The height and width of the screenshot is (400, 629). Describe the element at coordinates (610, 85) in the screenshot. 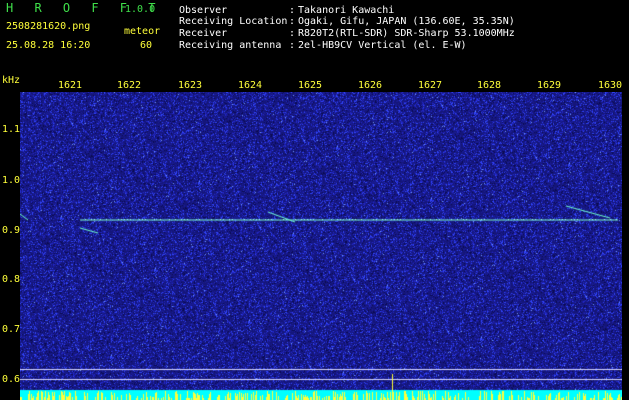

I see `x-tick-label: 1630` at that location.